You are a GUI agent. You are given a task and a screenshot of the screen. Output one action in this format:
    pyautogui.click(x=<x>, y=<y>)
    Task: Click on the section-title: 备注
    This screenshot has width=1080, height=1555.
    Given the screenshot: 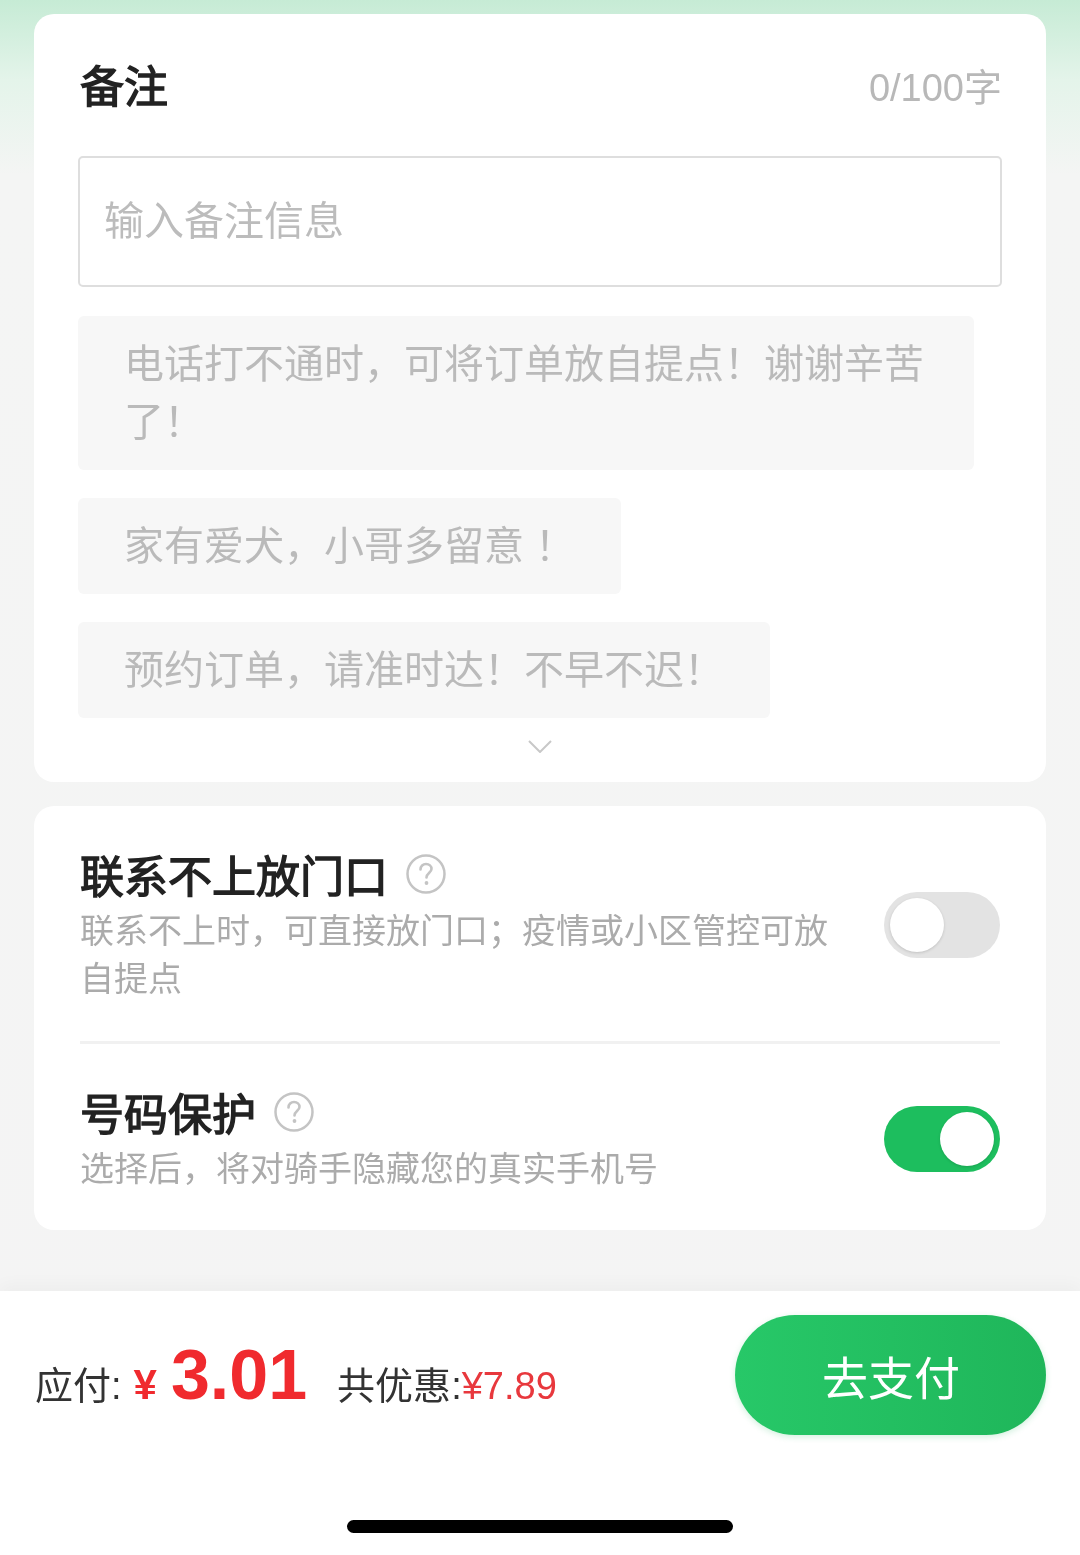 What is the action you would take?
    pyautogui.click(x=123, y=88)
    